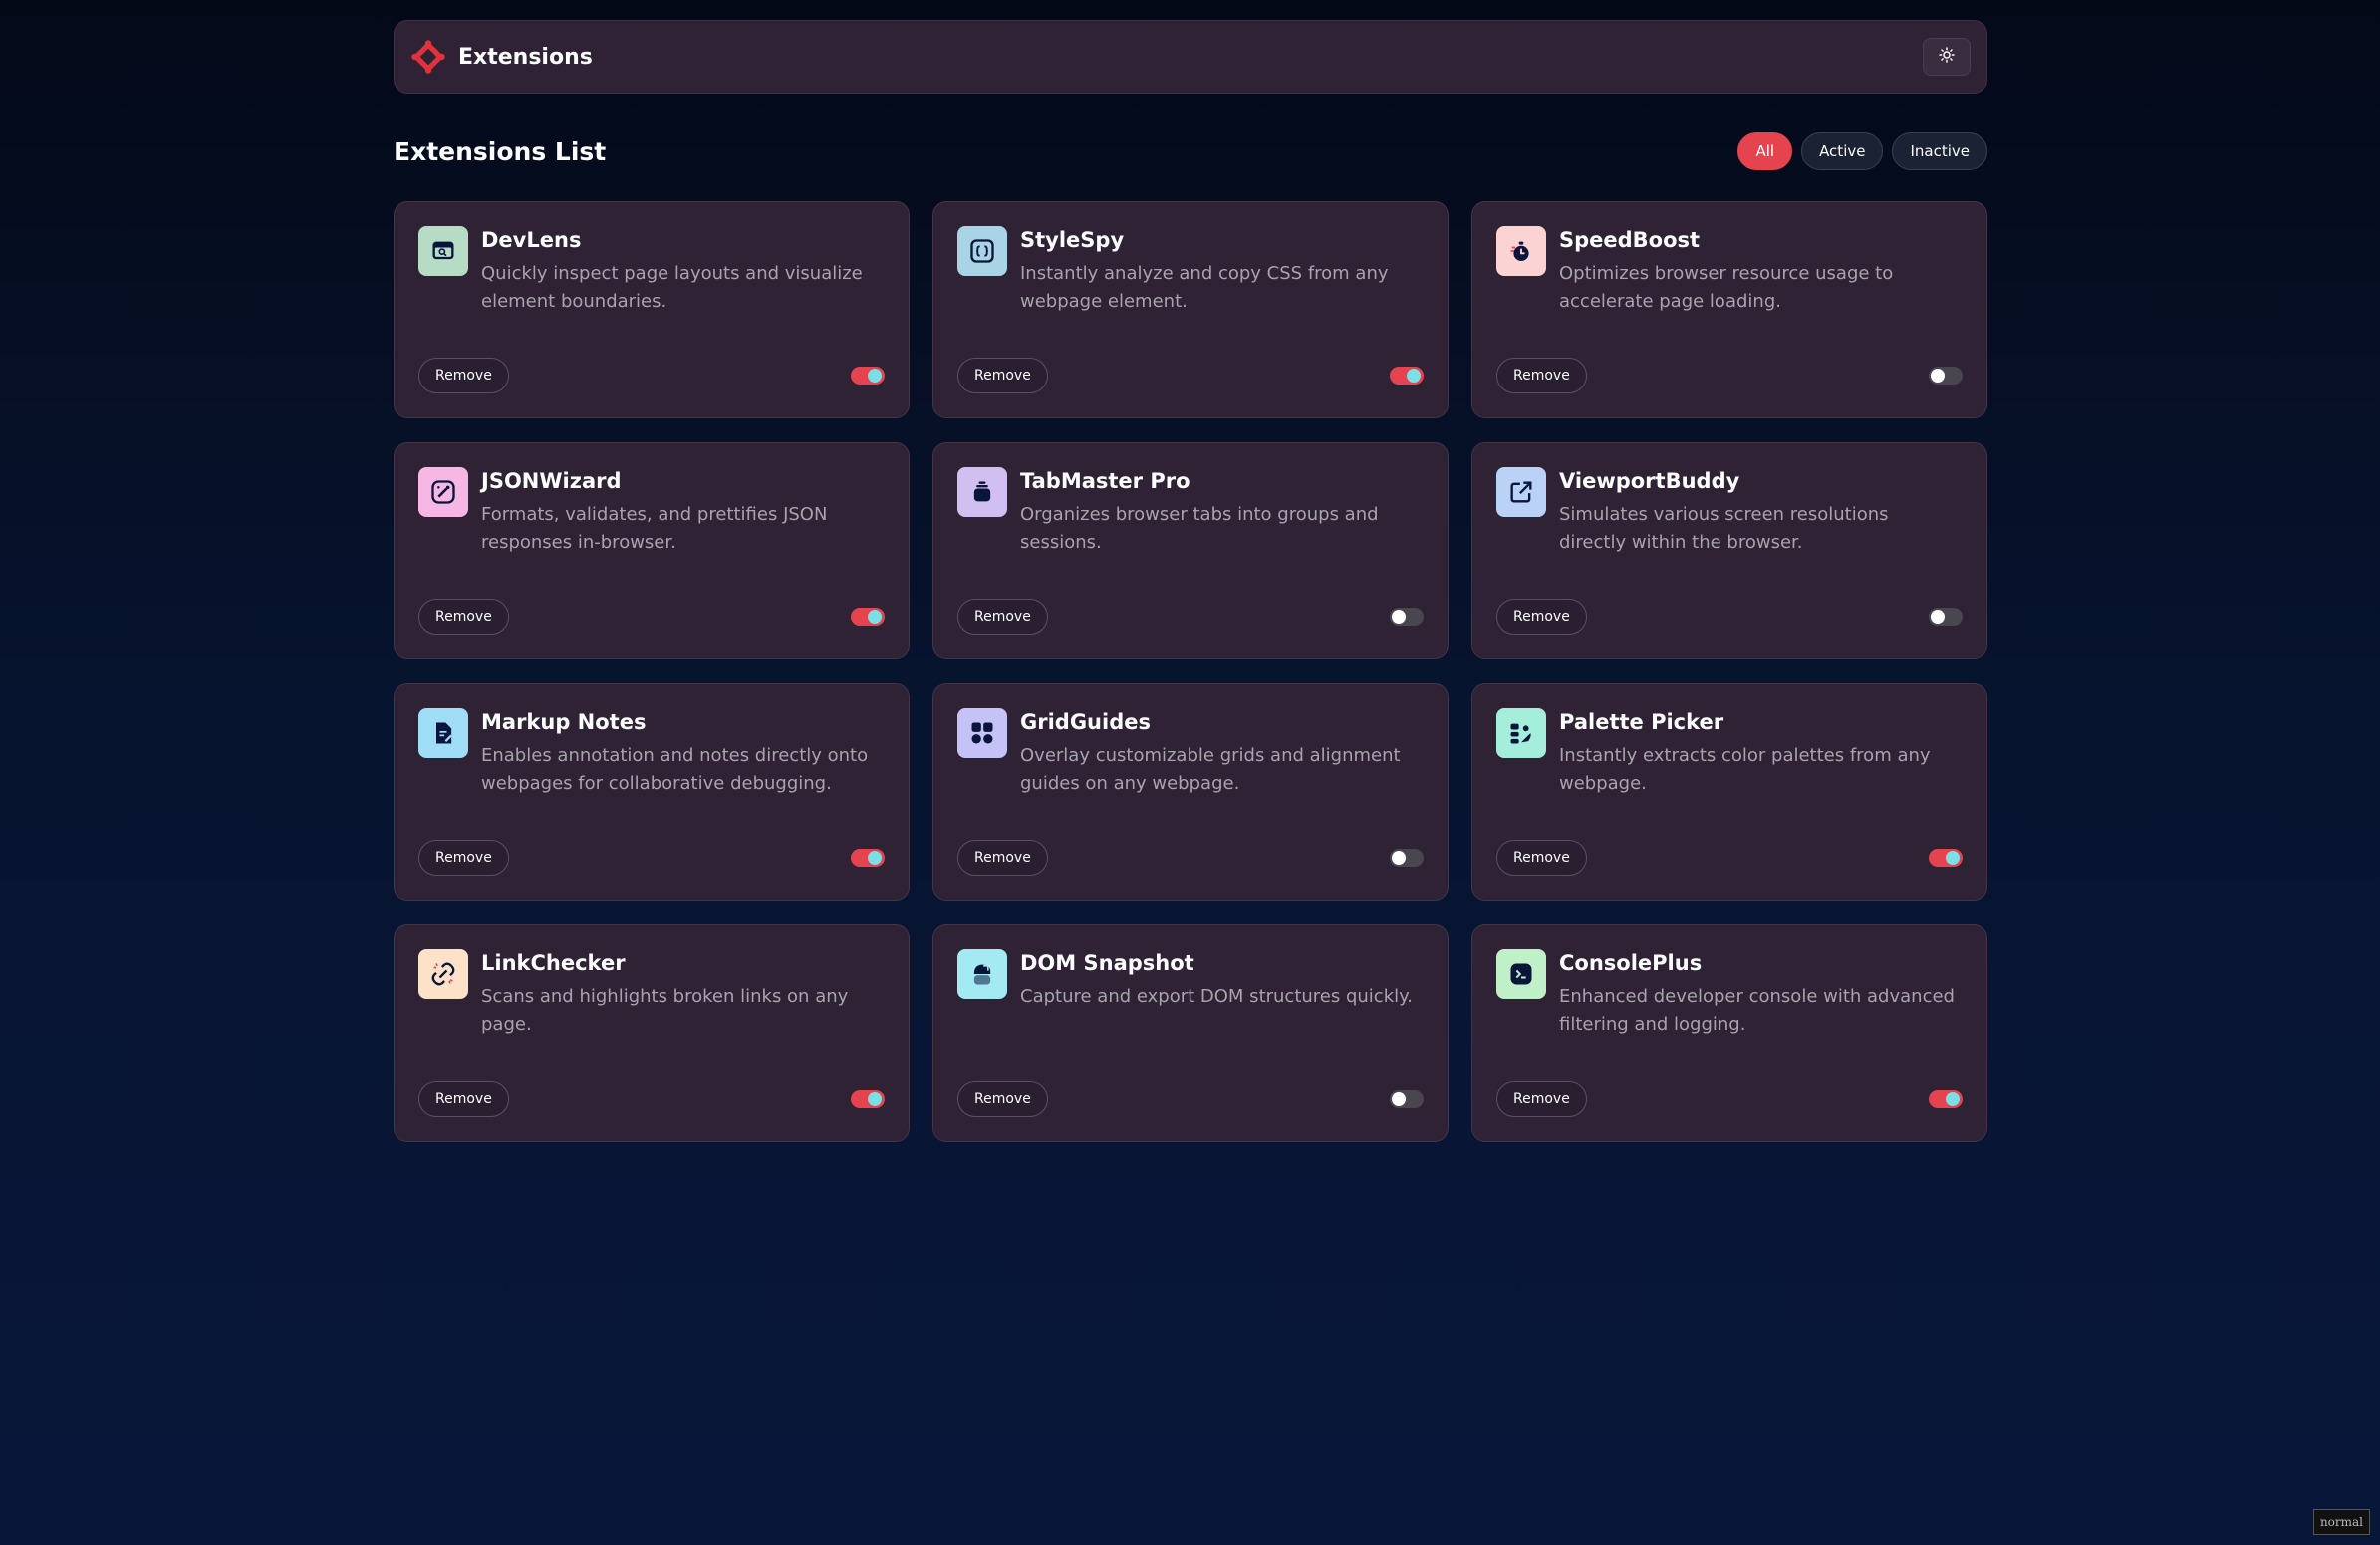  Describe the element at coordinates (1521, 251) in the screenshot. I see `stopwatch-icon` at that location.